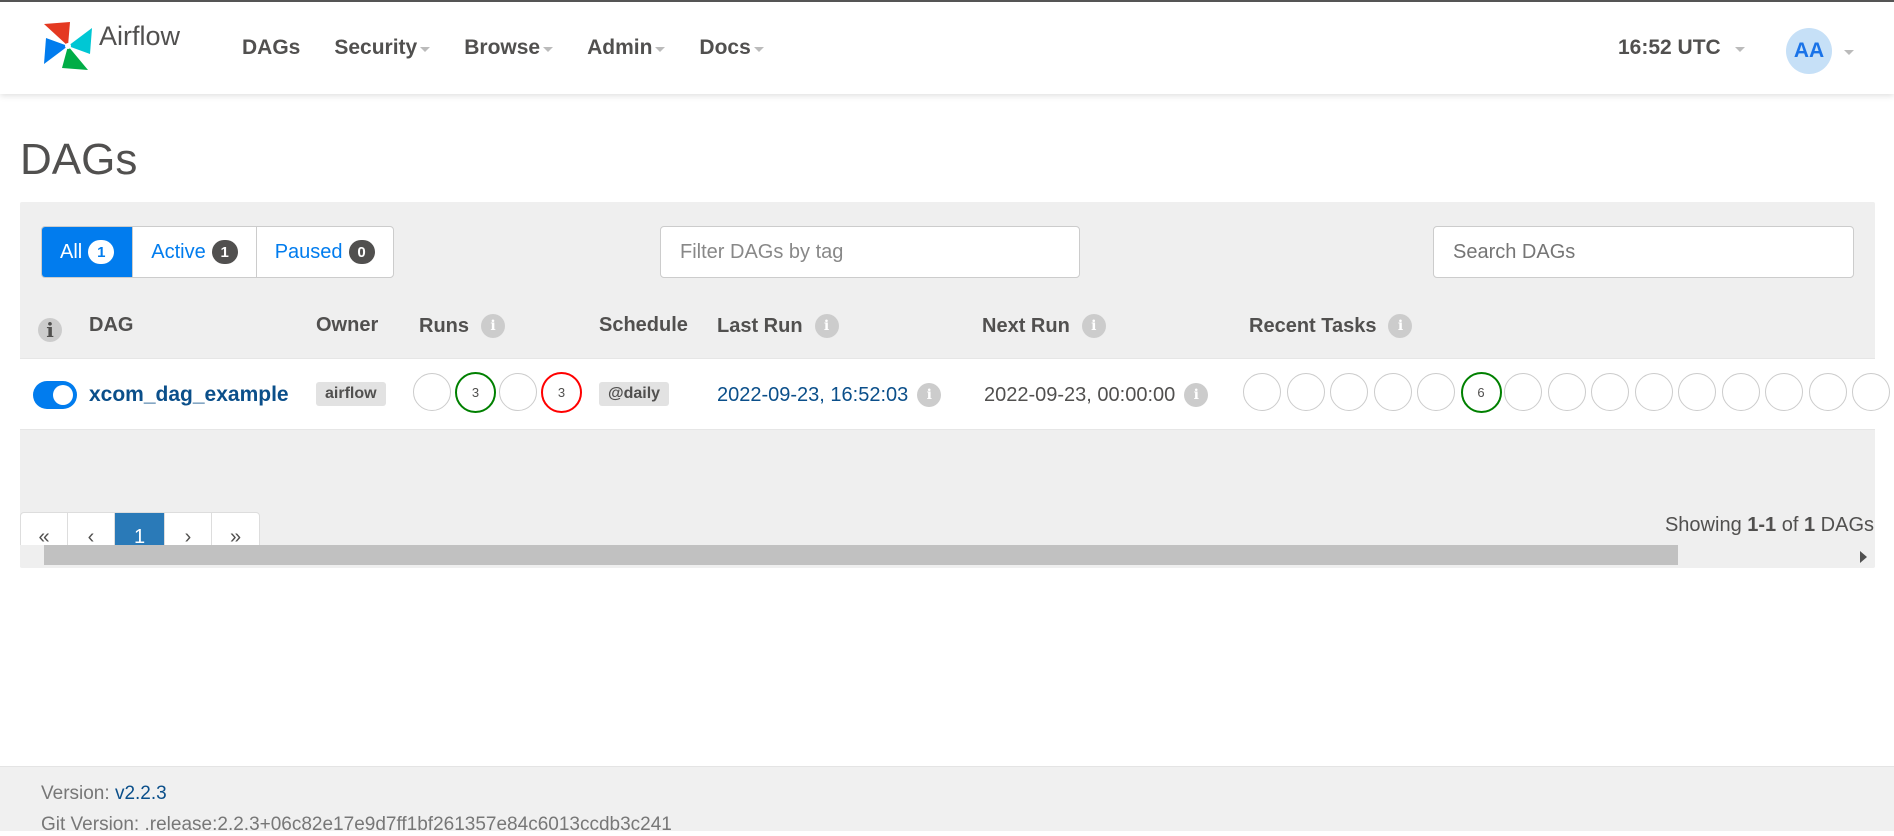 Image resolution: width=1894 pixels, height=836 pixels. I want to click on header-runs: Runs i, so click(462, 326).